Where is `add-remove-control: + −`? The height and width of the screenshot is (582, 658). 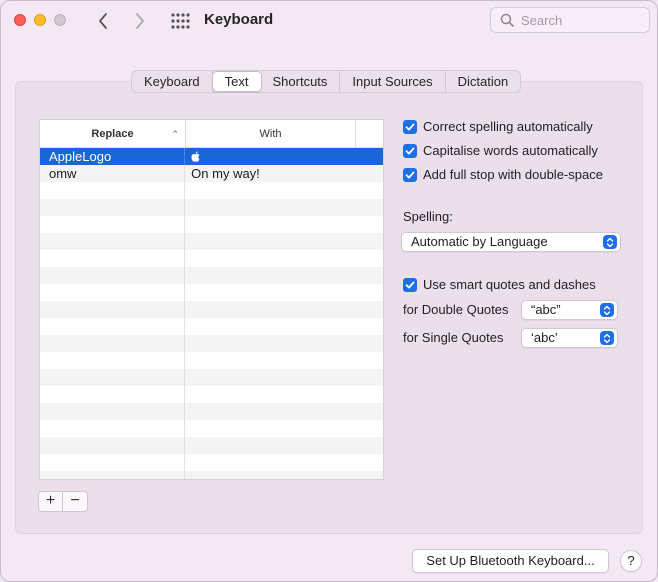 add-remove-control: + − is located at coordinates (63, 501).